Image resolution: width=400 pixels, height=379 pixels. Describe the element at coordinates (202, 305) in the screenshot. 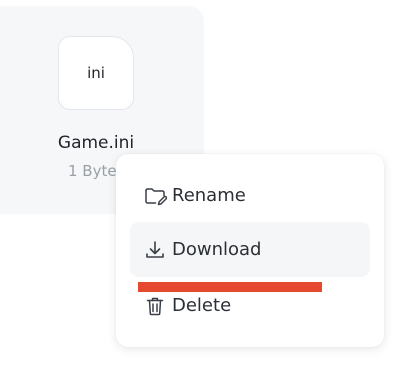

I see `delete-label: Delete` at that location.